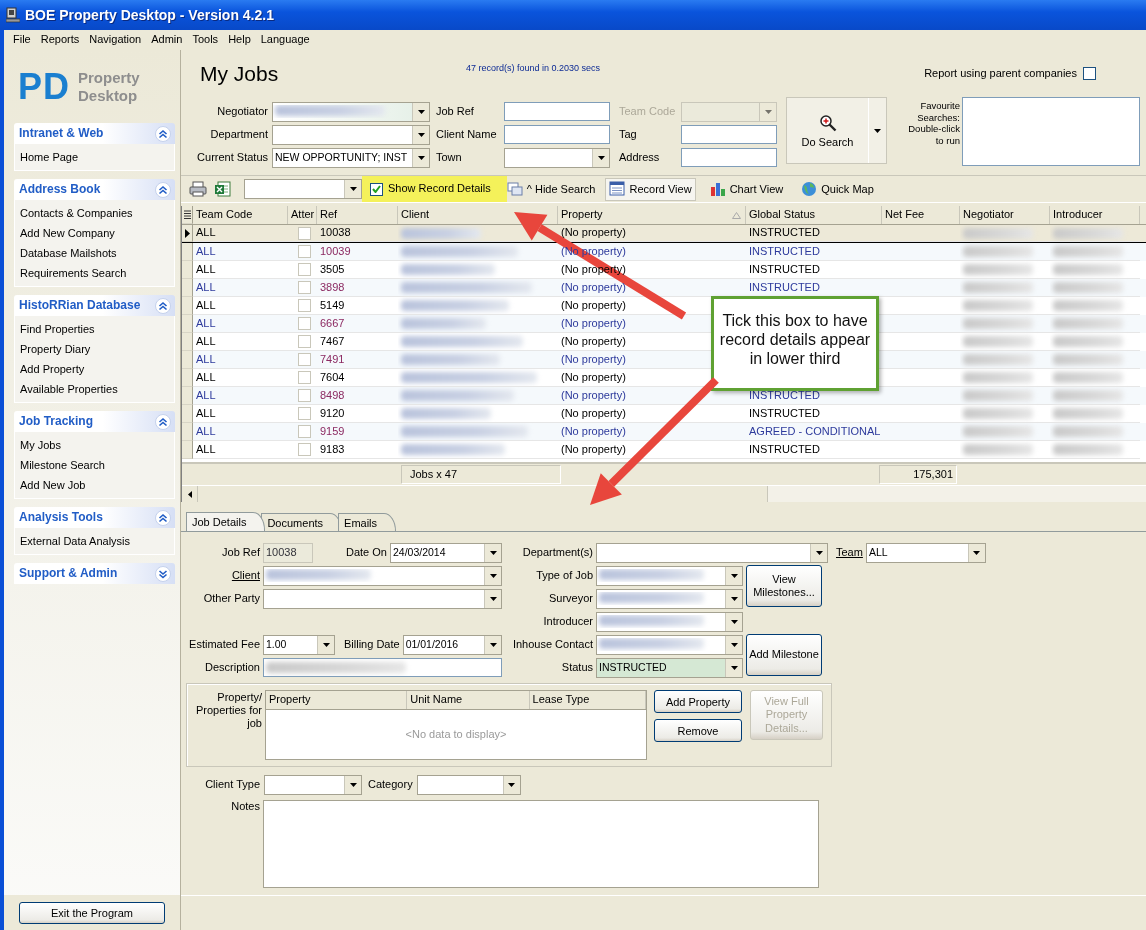 This screenshot has width=1146, height=930. Describe the element at coordinates (698, 701) in the screenshot. I see `property-button: Add Property` at that location.